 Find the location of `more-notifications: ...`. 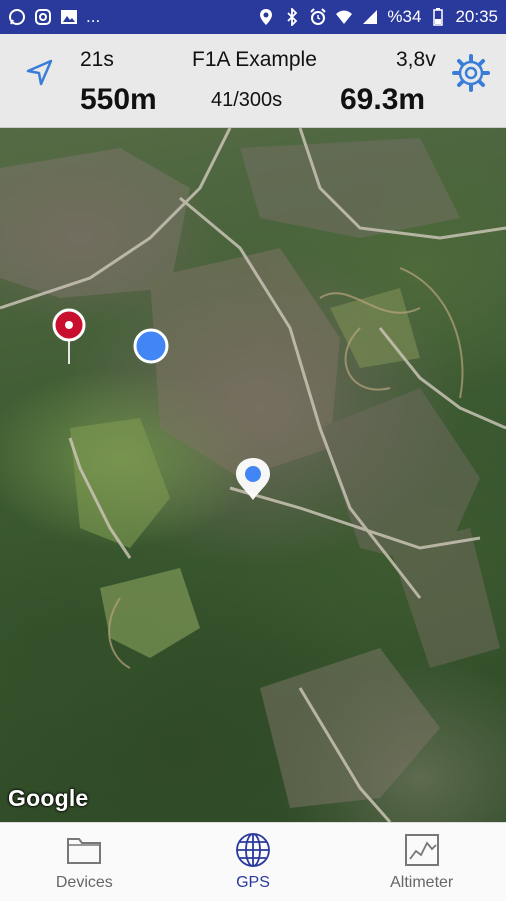

more-notifications: ... is located at coordinates (93, 16).